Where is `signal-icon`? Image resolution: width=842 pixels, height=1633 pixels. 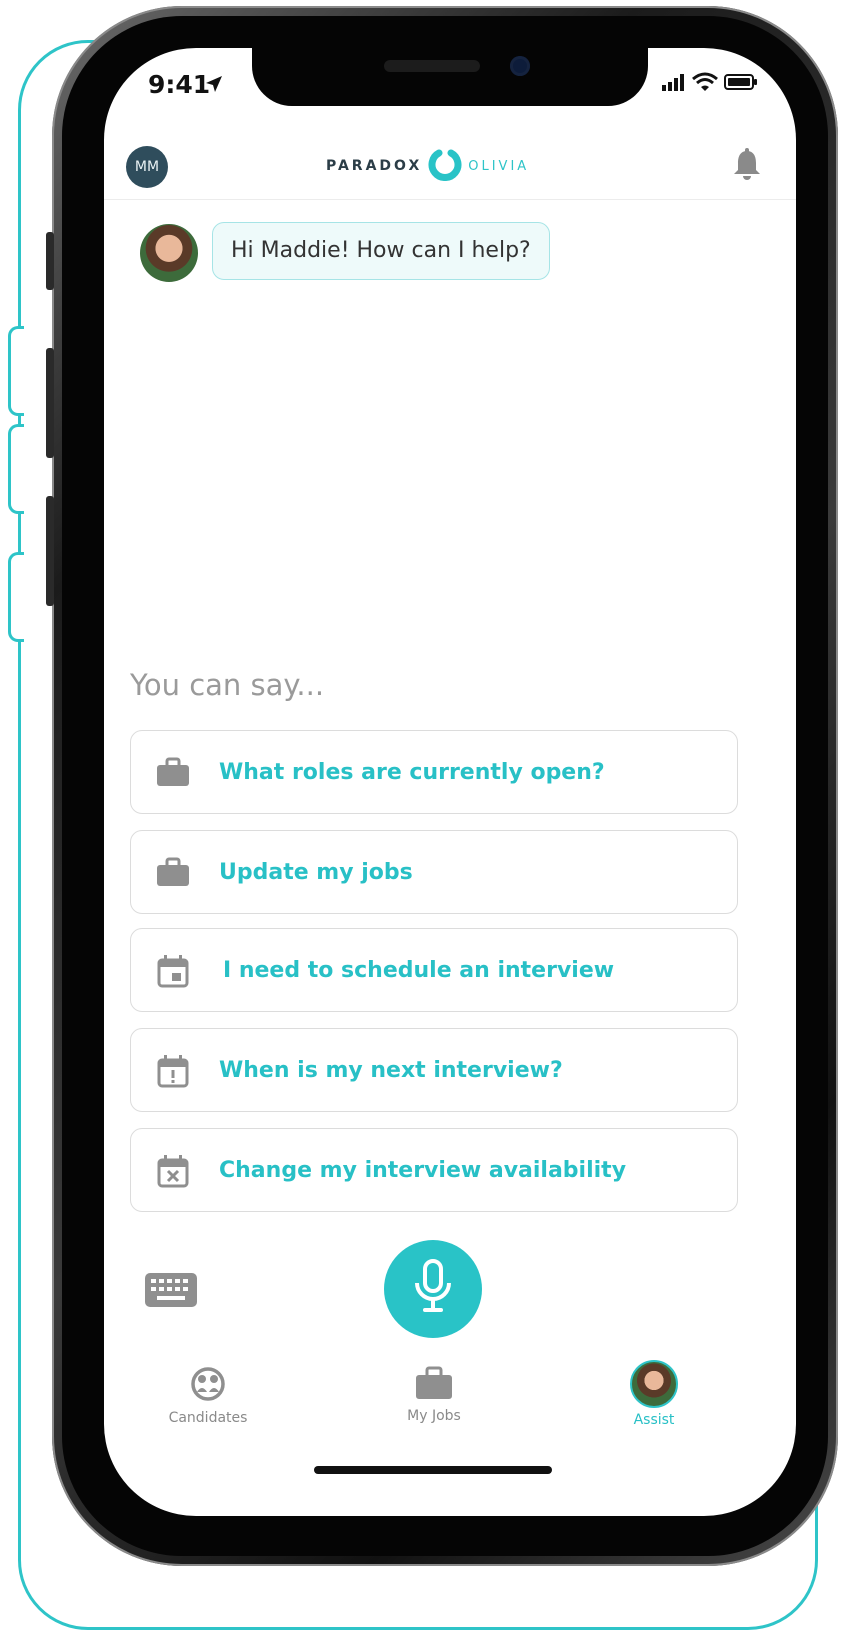
signal-icon is located at coordinates (674, 84).